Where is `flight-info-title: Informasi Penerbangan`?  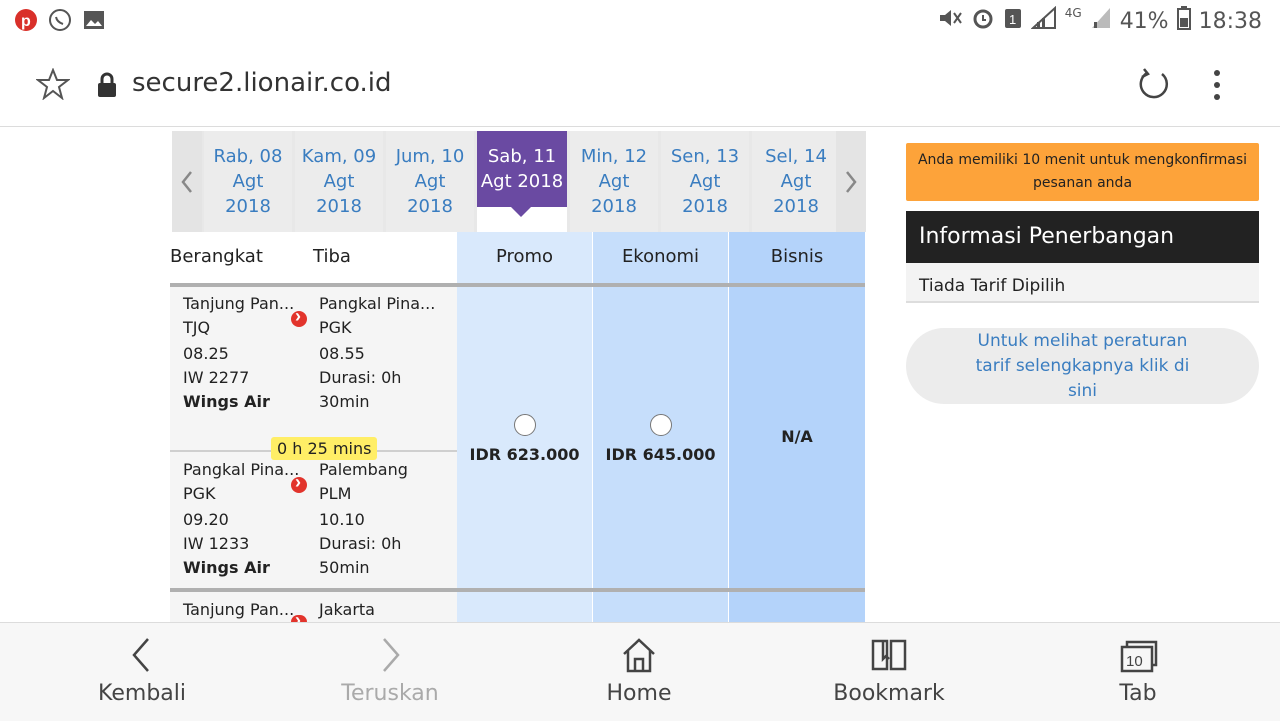 flight-info-title: Informasi Penerbangan is located at coordinates (1082, 237).